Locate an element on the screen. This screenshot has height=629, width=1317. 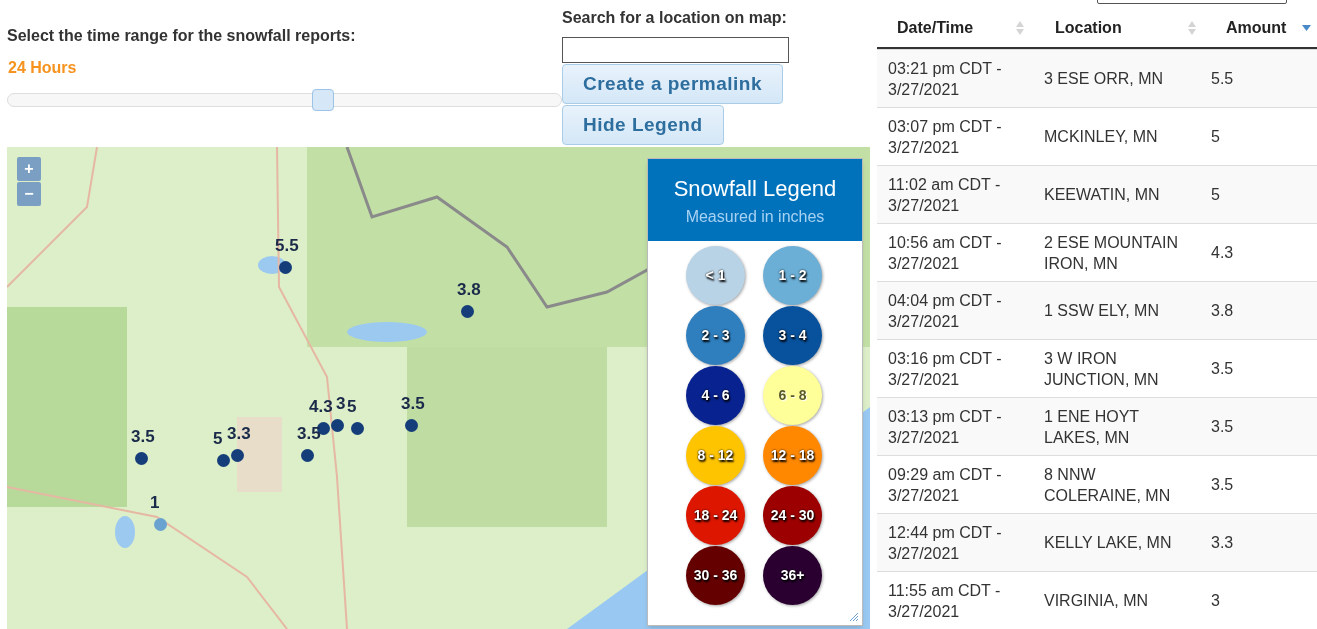
legend-swatch: 3 - 4 is located at coordinates (792, 335).